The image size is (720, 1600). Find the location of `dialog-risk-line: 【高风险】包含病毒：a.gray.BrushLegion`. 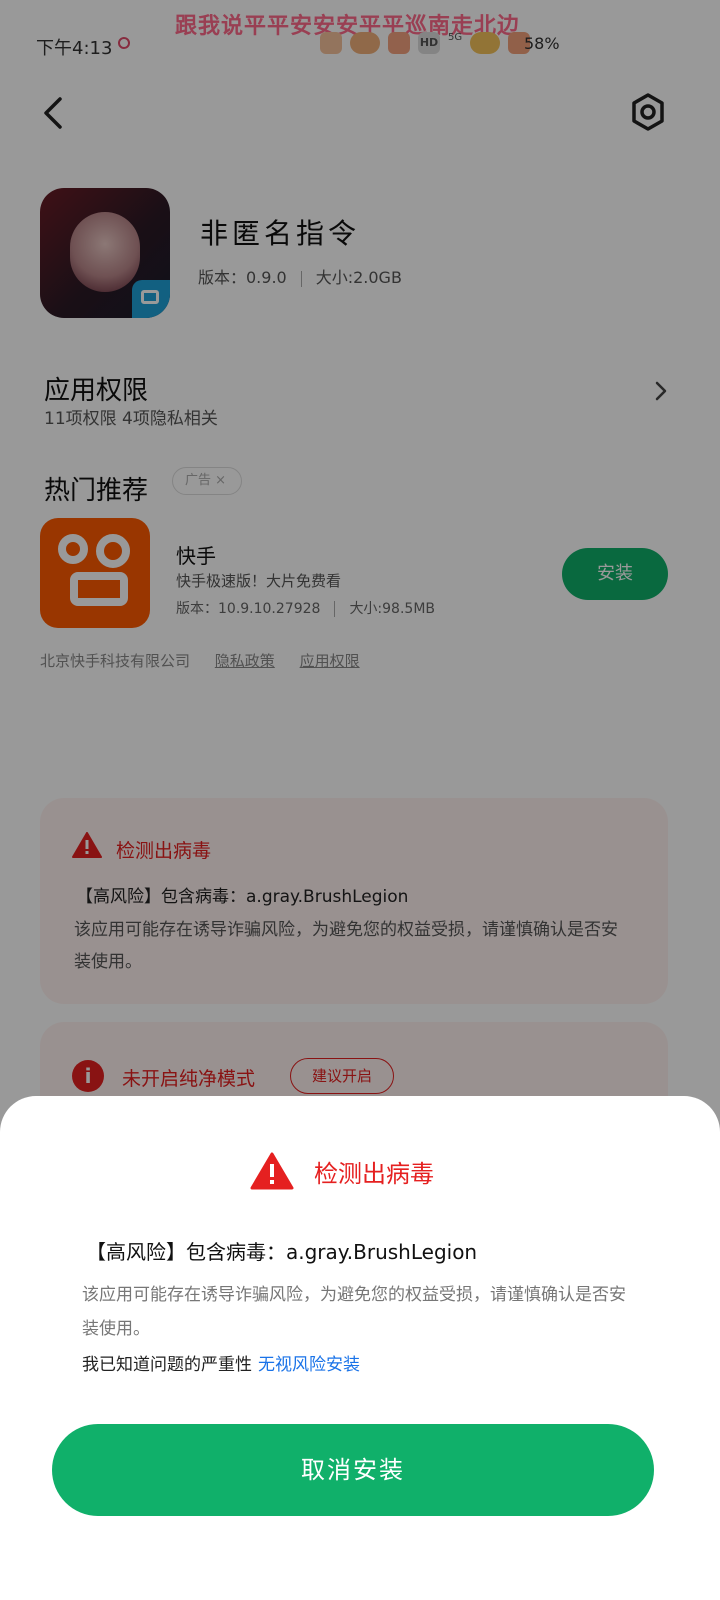

dialog-risk-line: 【高风险】包含病毒：a.gray.BrushLegion is located at coordinates (282, 1252).